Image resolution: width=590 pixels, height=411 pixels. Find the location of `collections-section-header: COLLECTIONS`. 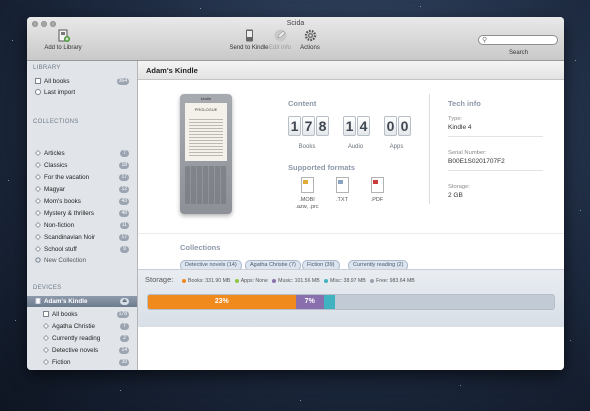

collections-section-header: COLLECTIONS is located at coordinates (56, 122).